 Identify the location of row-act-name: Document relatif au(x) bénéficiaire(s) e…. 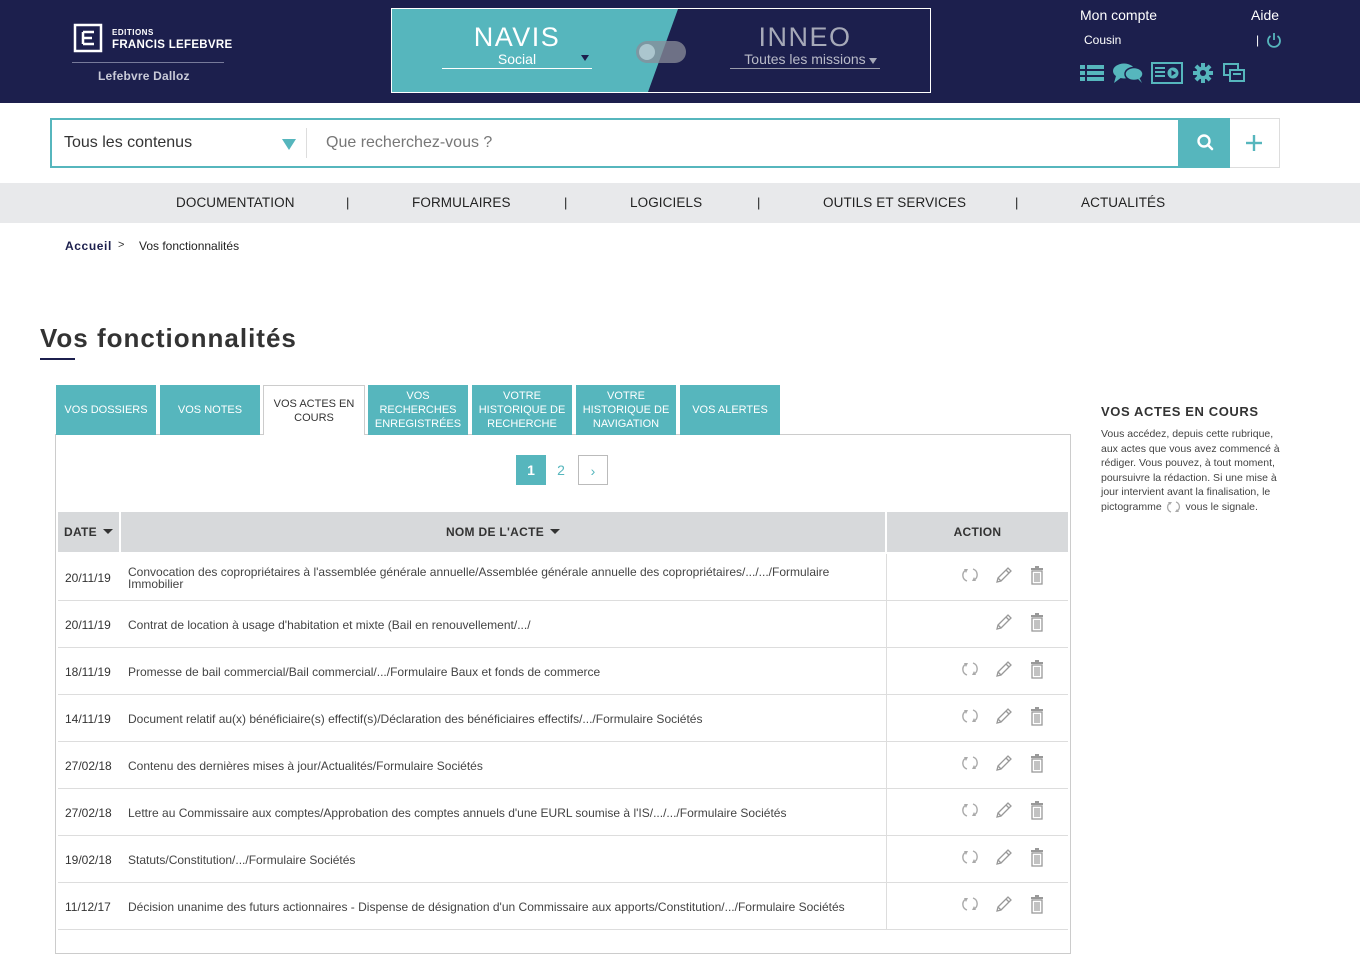
(498, 718).